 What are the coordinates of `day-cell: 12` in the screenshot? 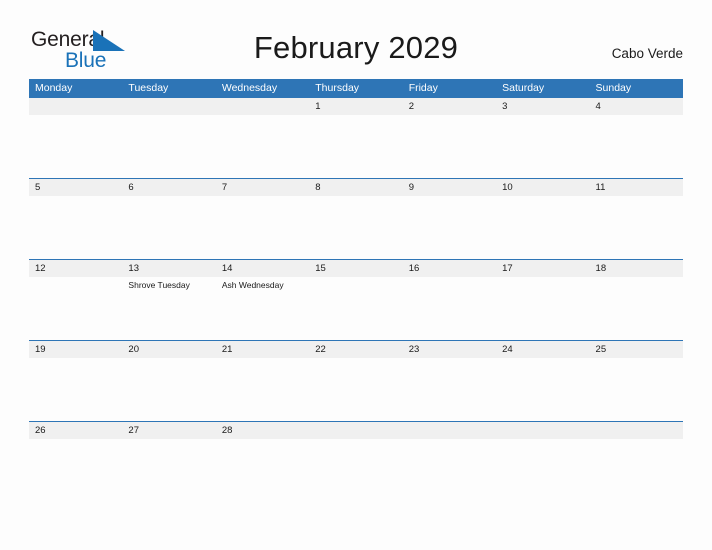 It's located at (75, 268).